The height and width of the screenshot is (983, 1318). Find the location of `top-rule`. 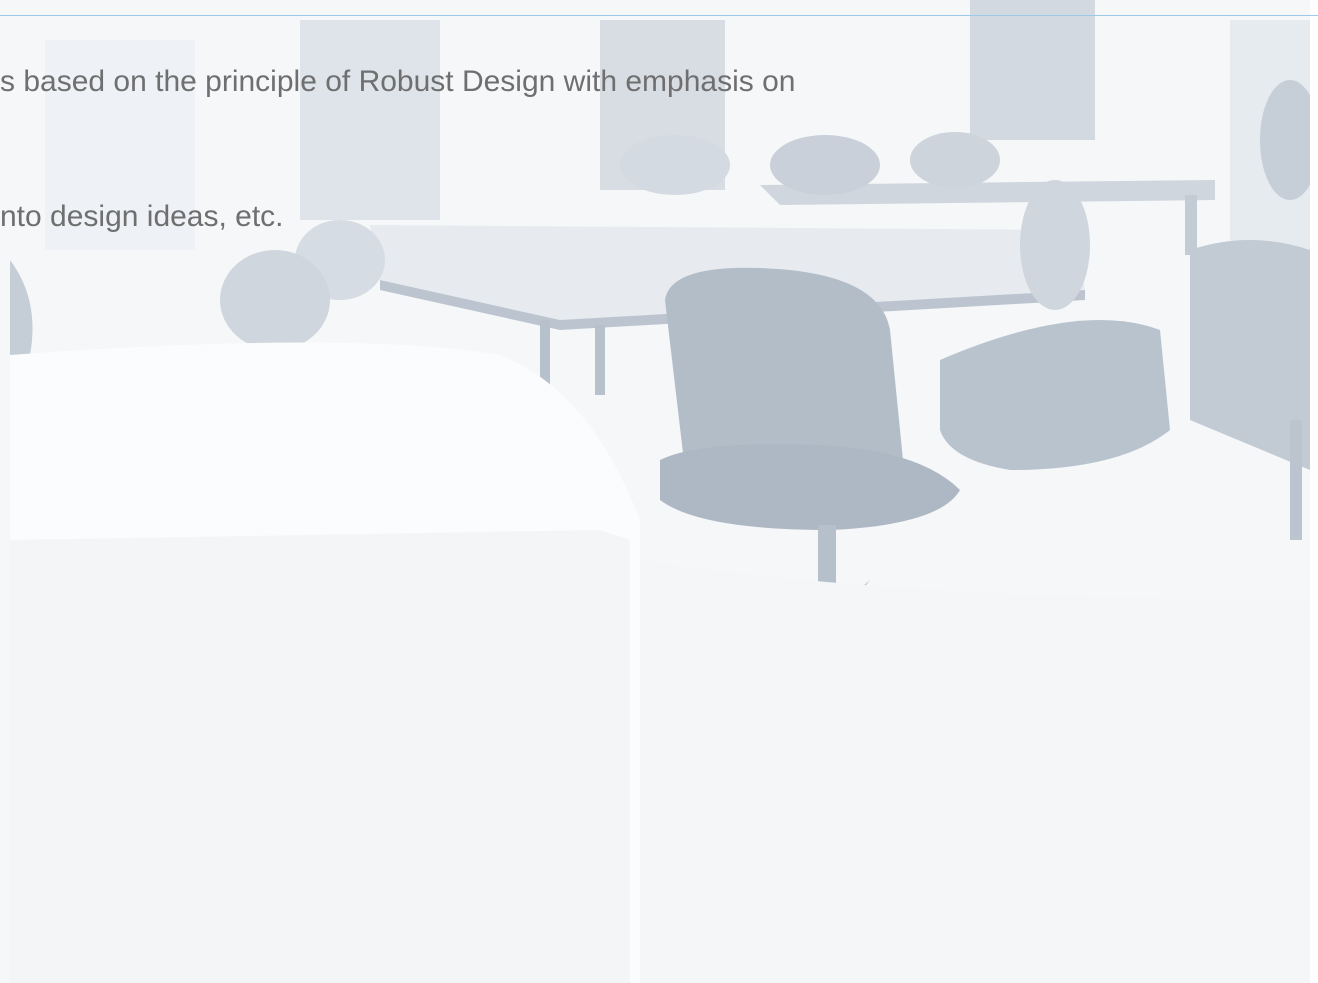

top-rule is located at coordinates (659, 15).